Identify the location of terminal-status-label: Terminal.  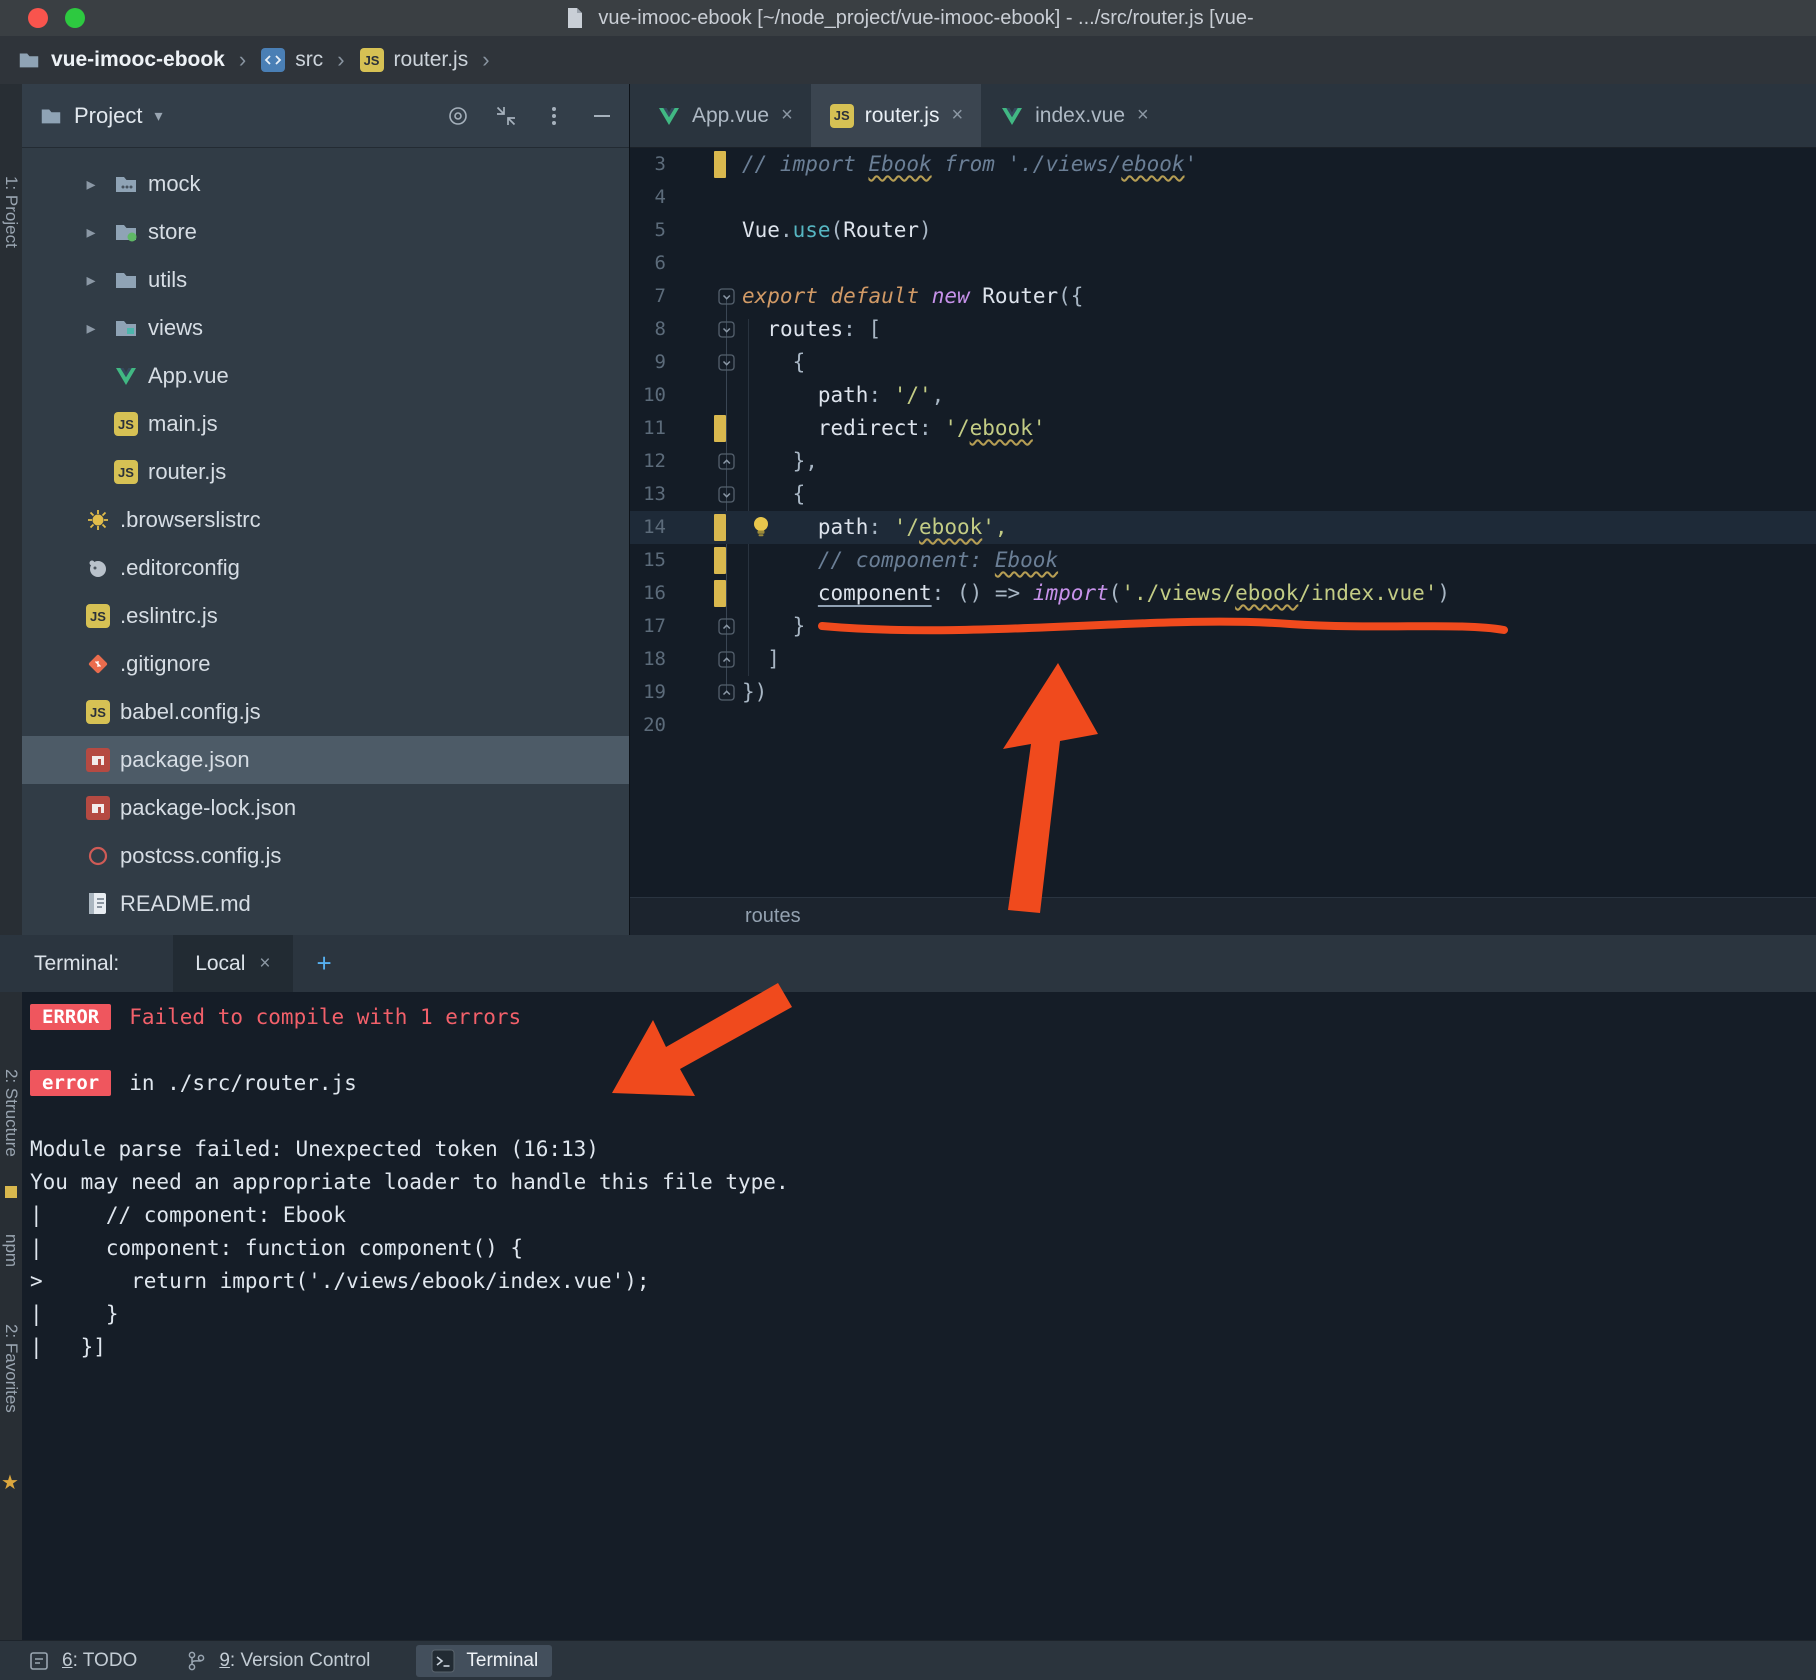
(502, 1660).